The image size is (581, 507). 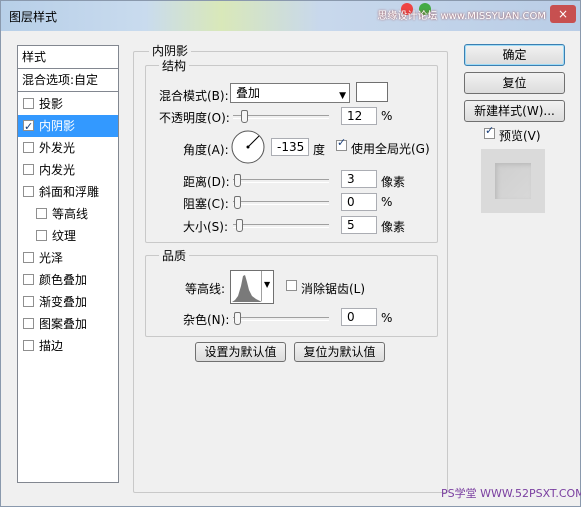 I want to click on choke-label: 阻塞(C):, so click(x=206, y=204).